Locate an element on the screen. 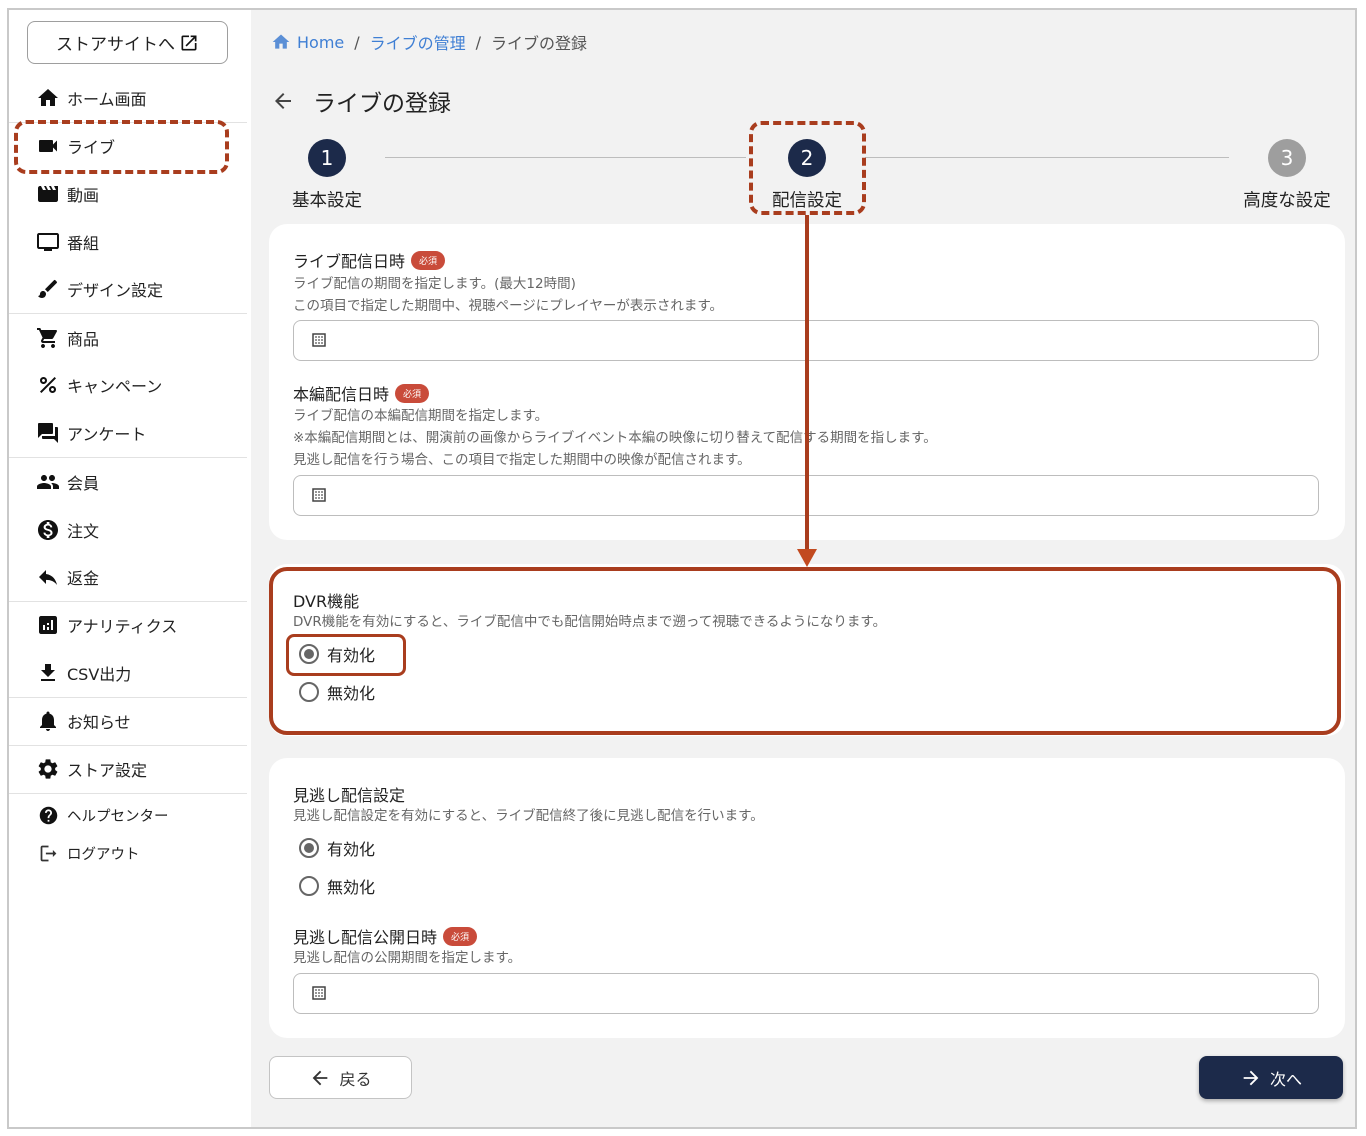 This screenshot has height=1136, width=1366. sidebar-item-members: 会員 is located at coordinates (140, 482).